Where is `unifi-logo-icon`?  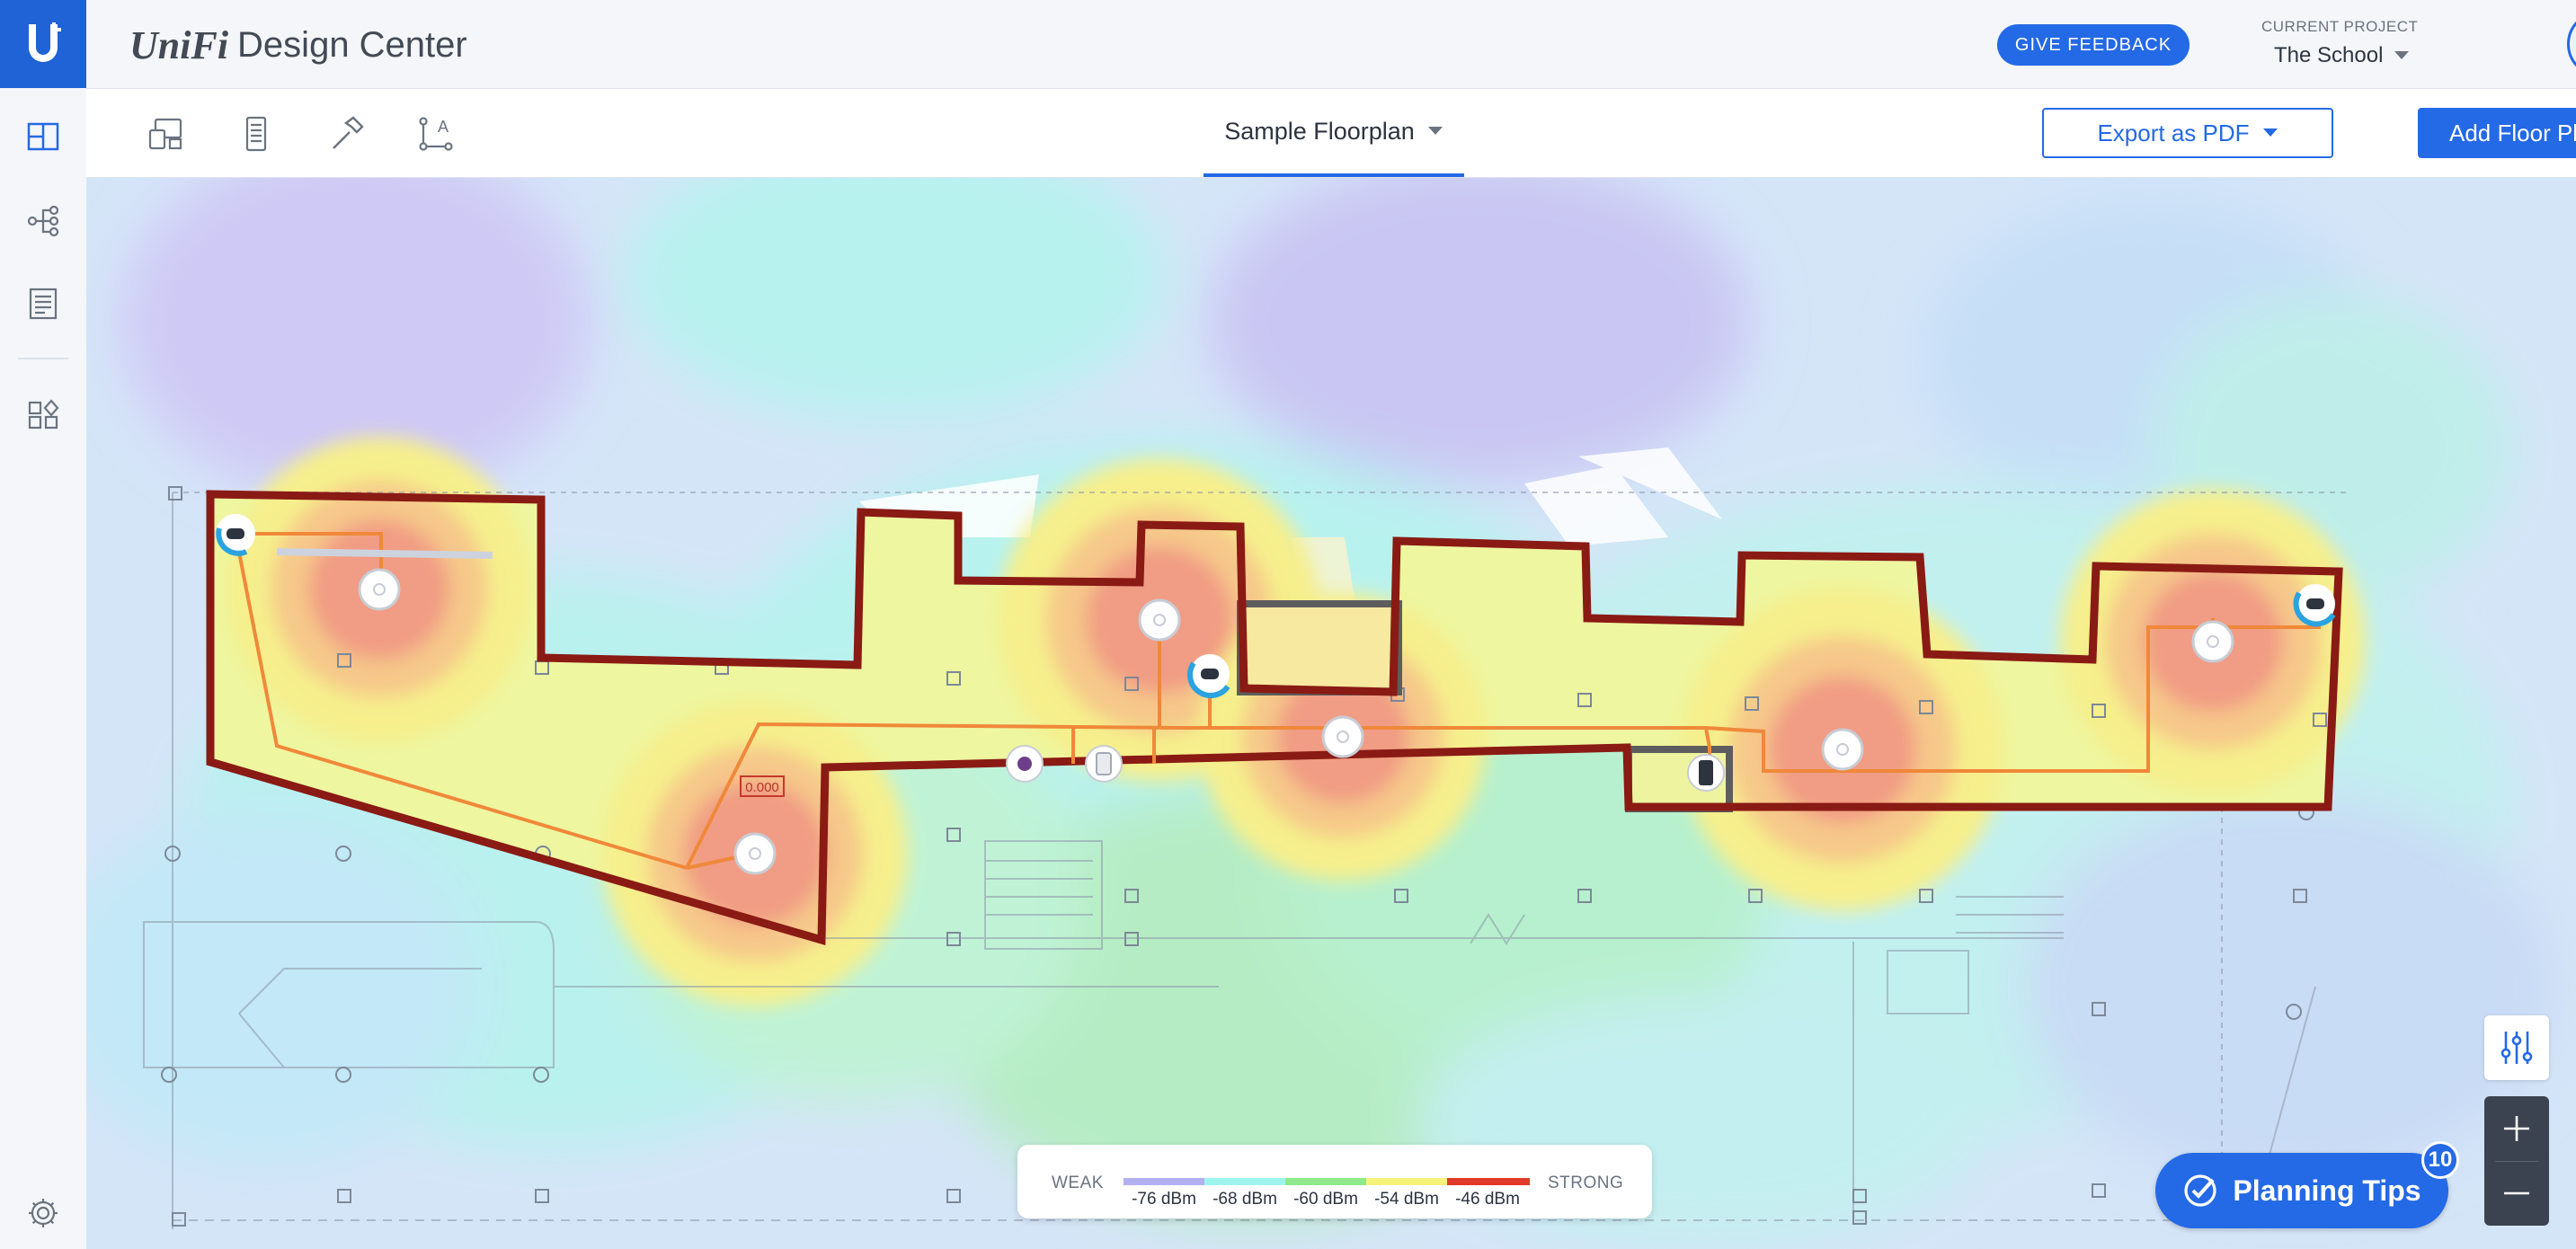 unifi-logo-icon is located at coordinates (45, 42).